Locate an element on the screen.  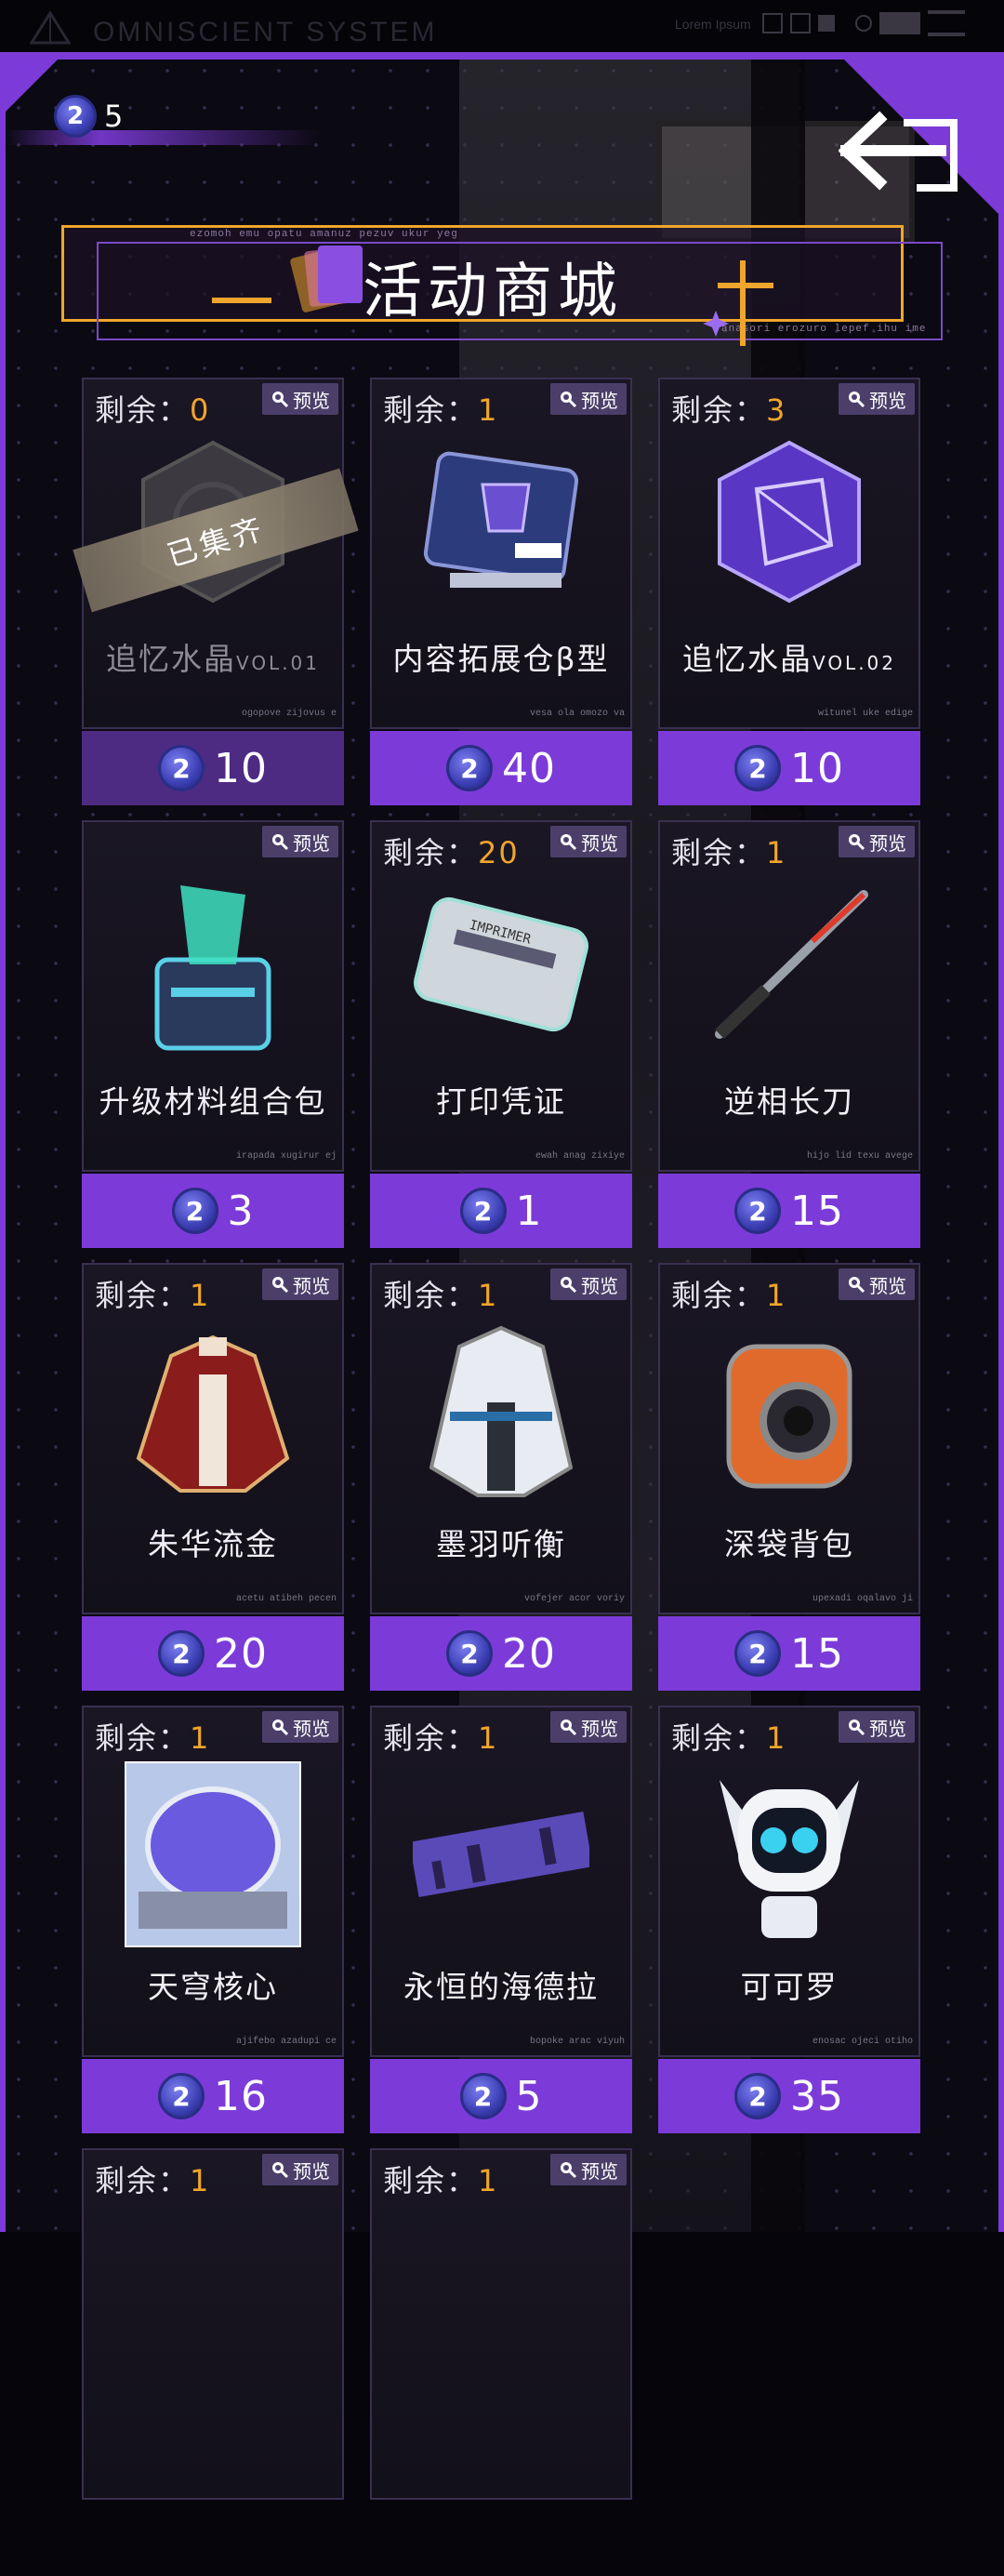
shop-item-card: 剩余：1 预览 可可罗 enosac ojeci otiho 2 35 is located at coordinates (789, 1919).